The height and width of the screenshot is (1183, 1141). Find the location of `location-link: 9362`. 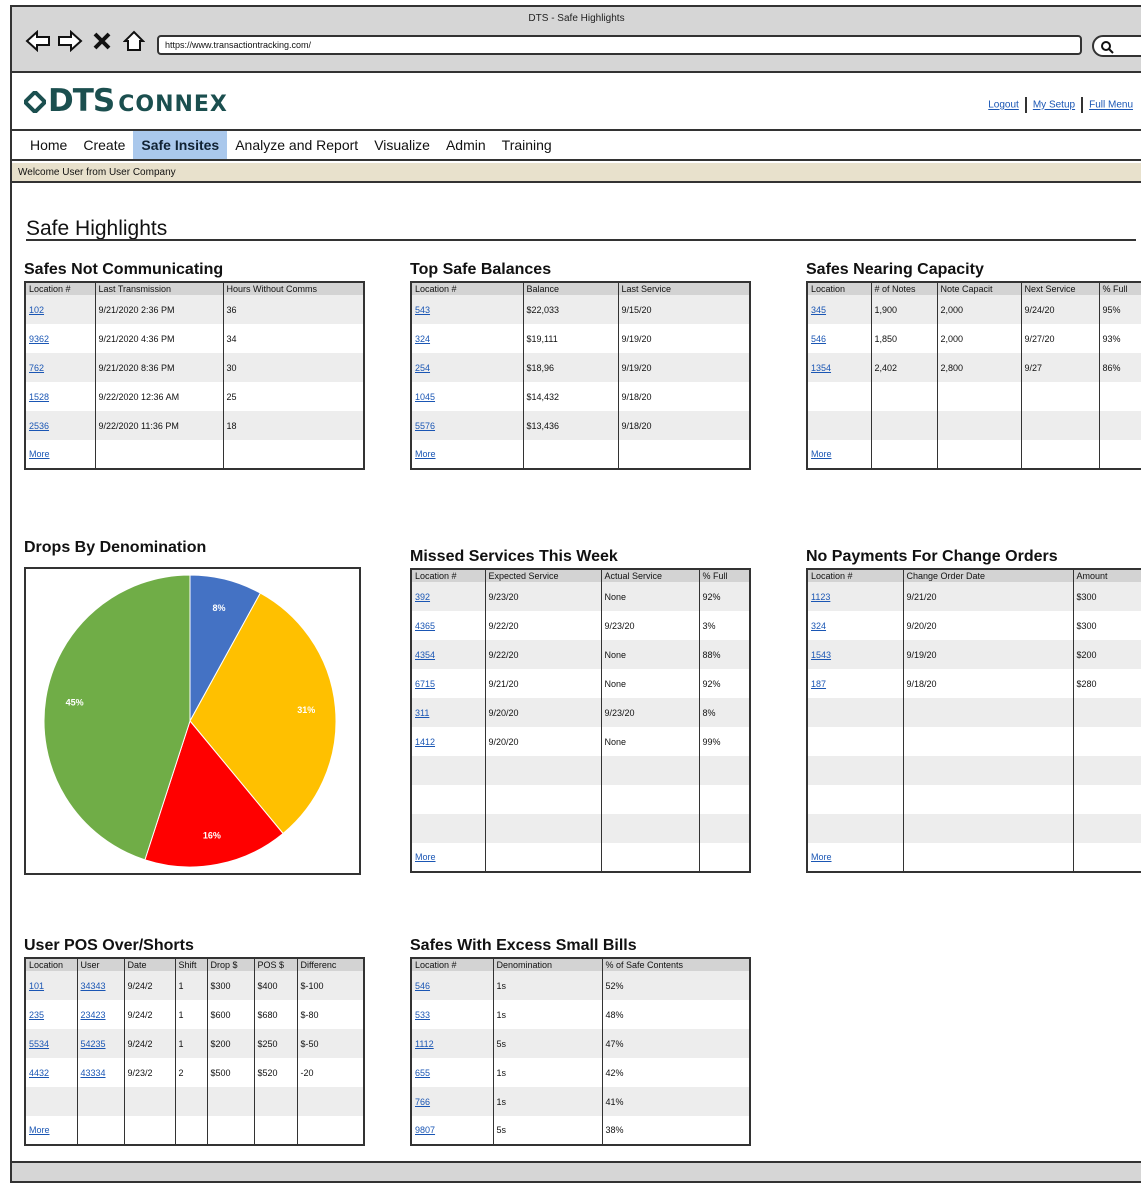

location-link: 9362 is located at coordinates (39, 339).